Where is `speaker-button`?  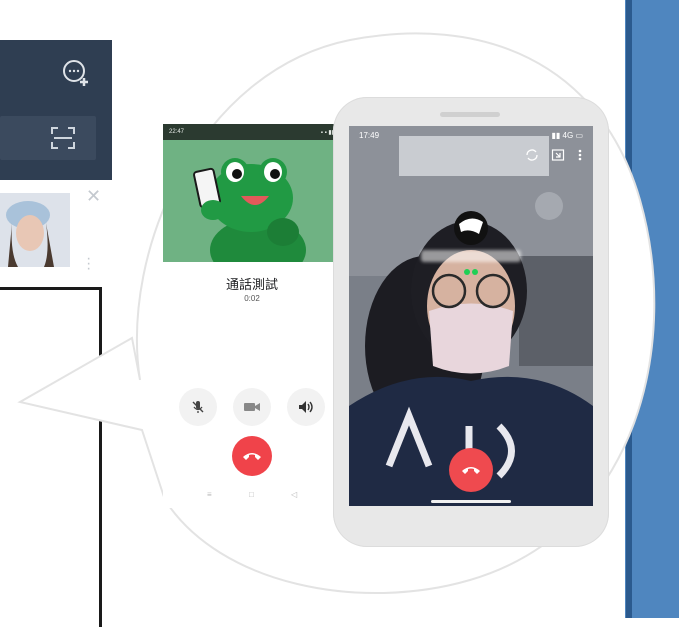
speaker-button is located at coordinates (306, 407).